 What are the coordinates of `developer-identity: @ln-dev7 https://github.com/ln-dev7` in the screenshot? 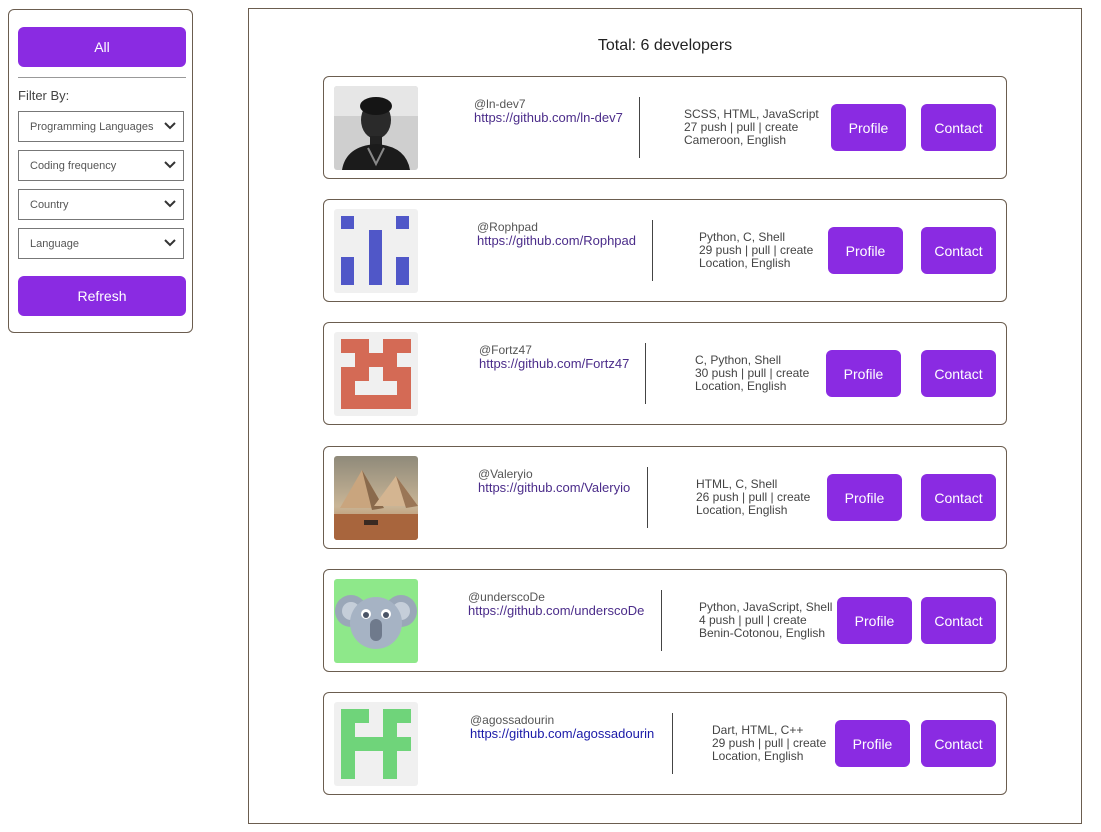 It's located at (548, 111).